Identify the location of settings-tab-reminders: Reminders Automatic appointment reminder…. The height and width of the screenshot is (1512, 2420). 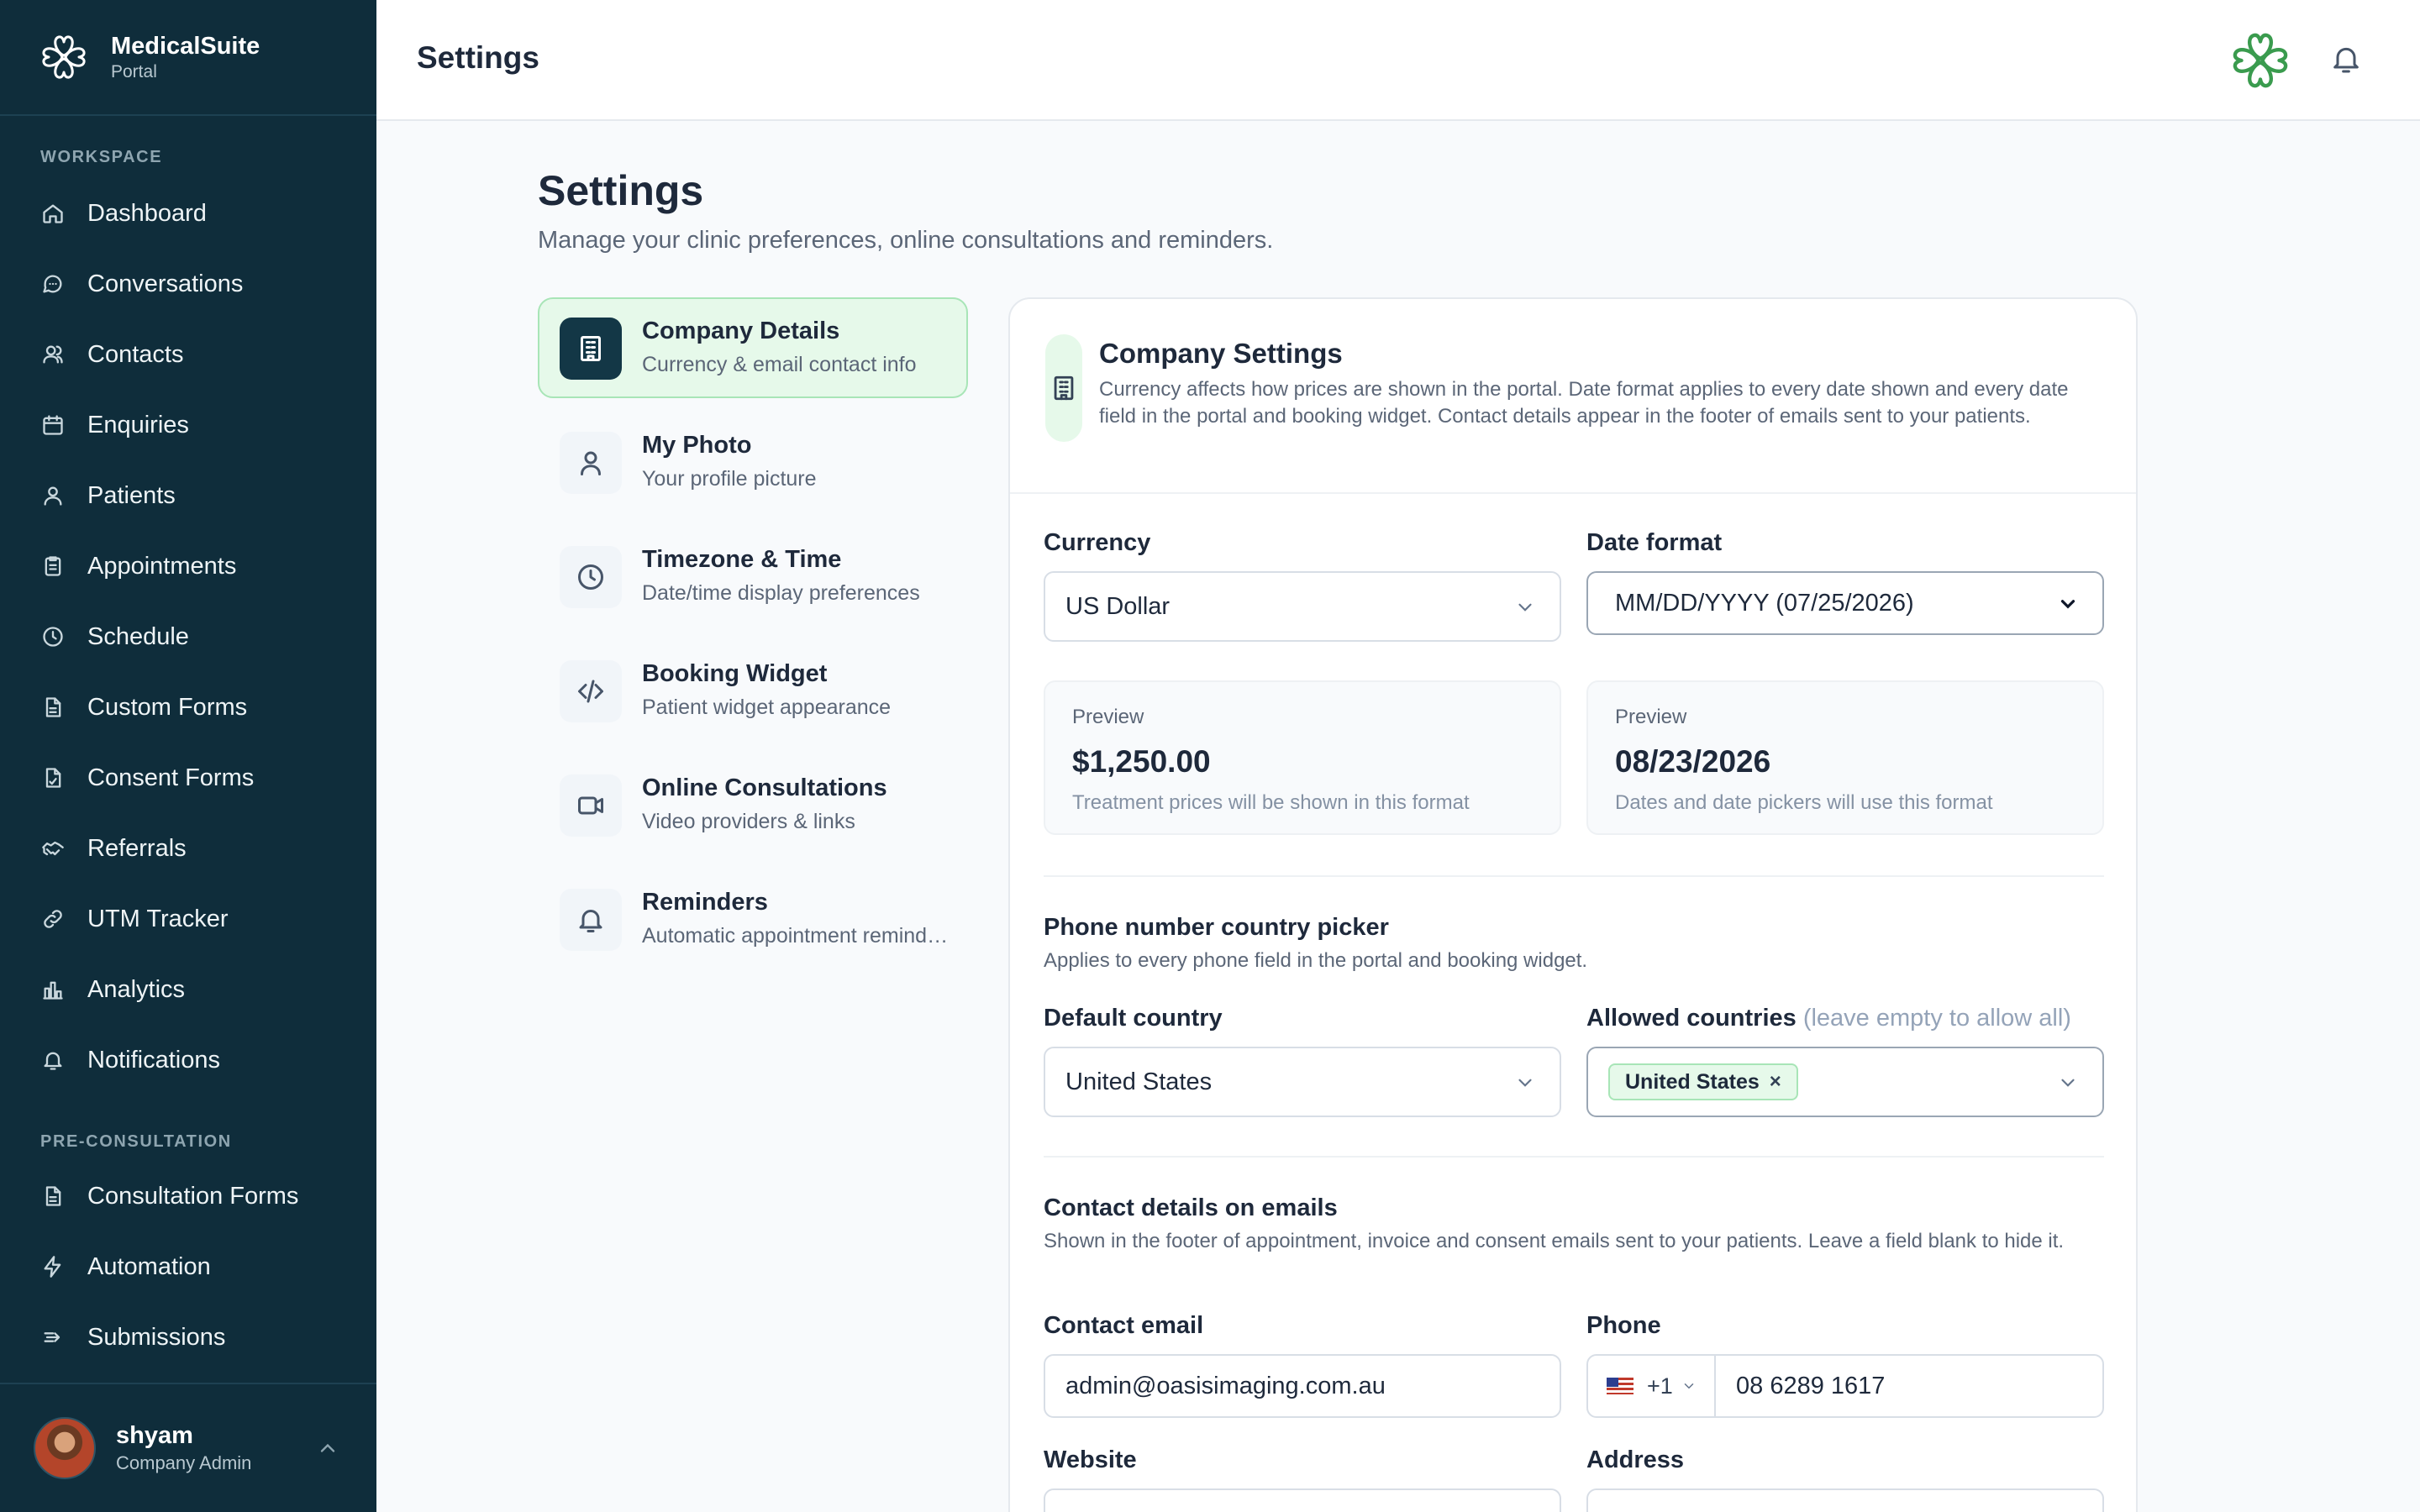
(753, 919).